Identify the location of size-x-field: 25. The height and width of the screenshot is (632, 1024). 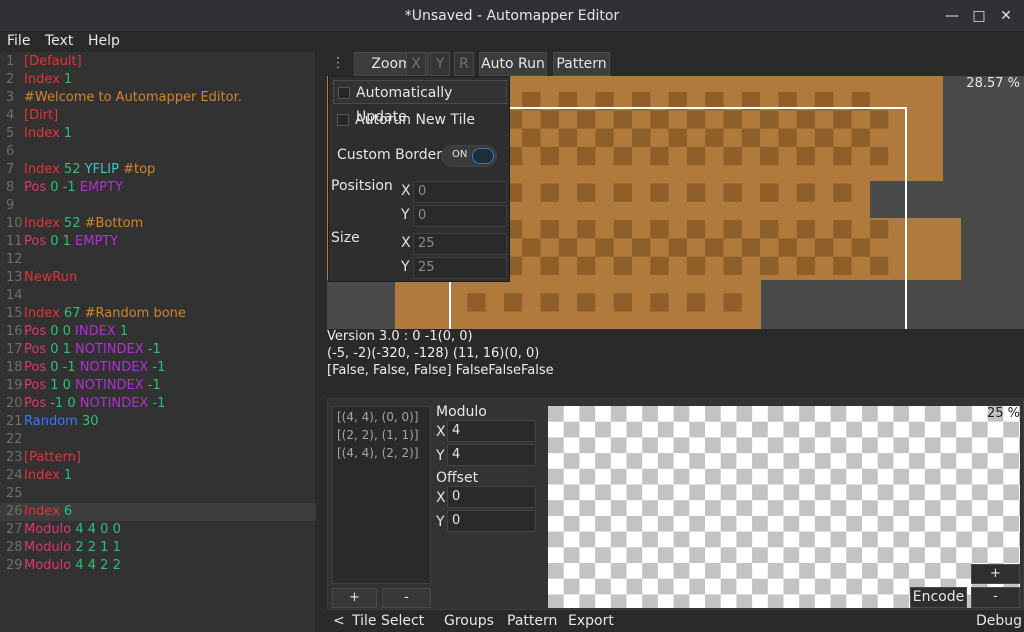
(460, 244).